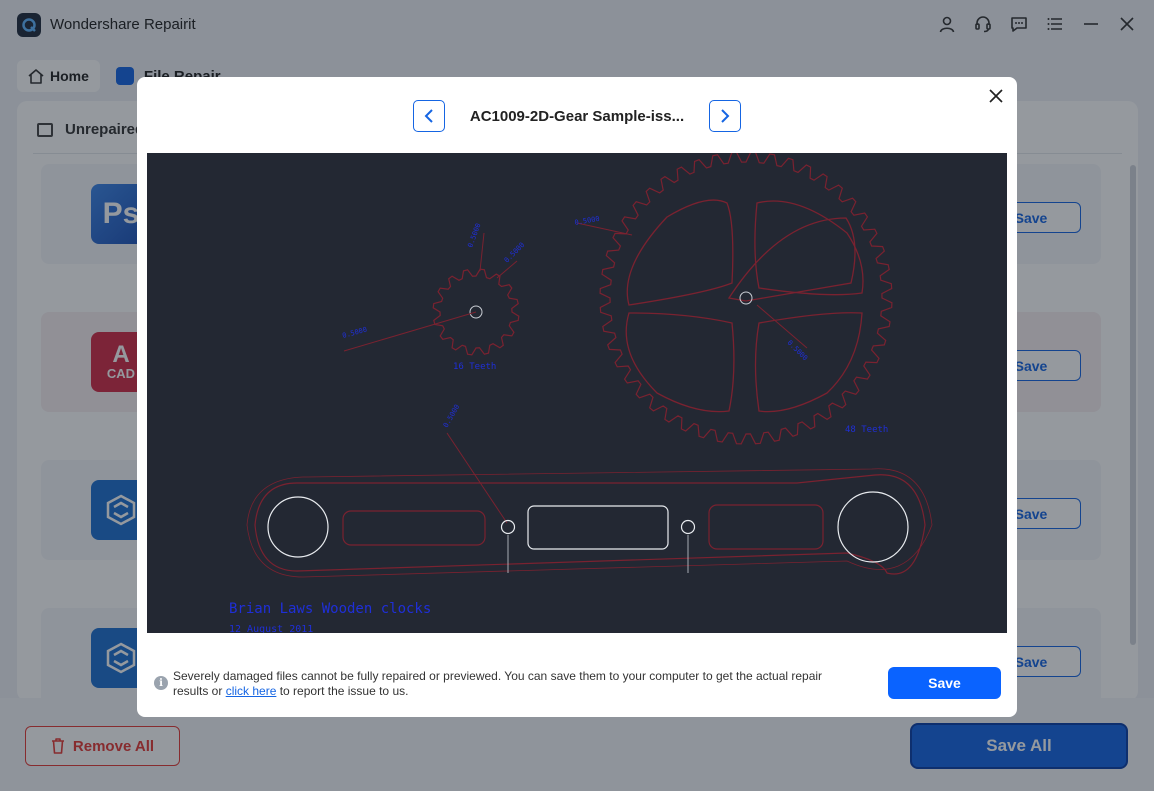 The image size is (1154, 791). I want to click on linkage-axes, so click(598, 554).